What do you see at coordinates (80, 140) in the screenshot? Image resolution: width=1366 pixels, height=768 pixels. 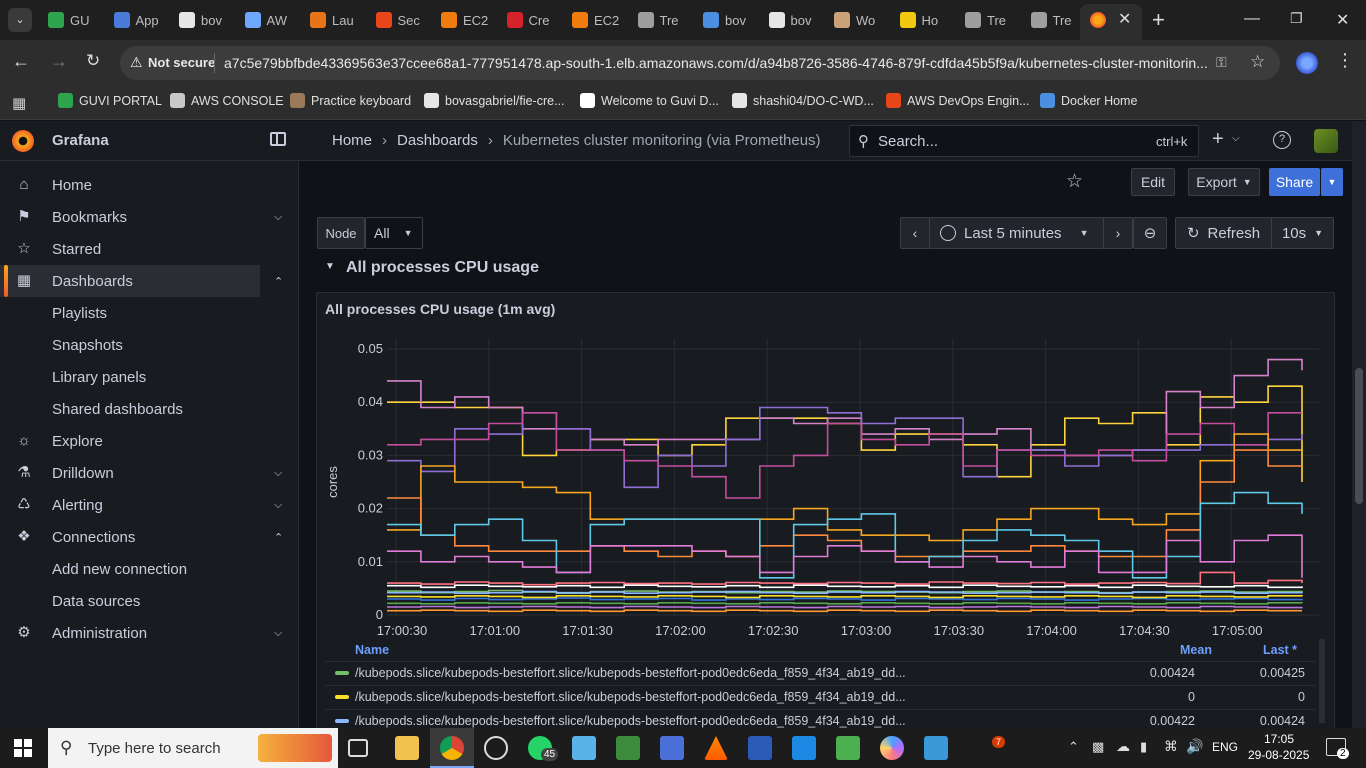 I see `brand-name: Grafana` at bounding box center [80, 140].